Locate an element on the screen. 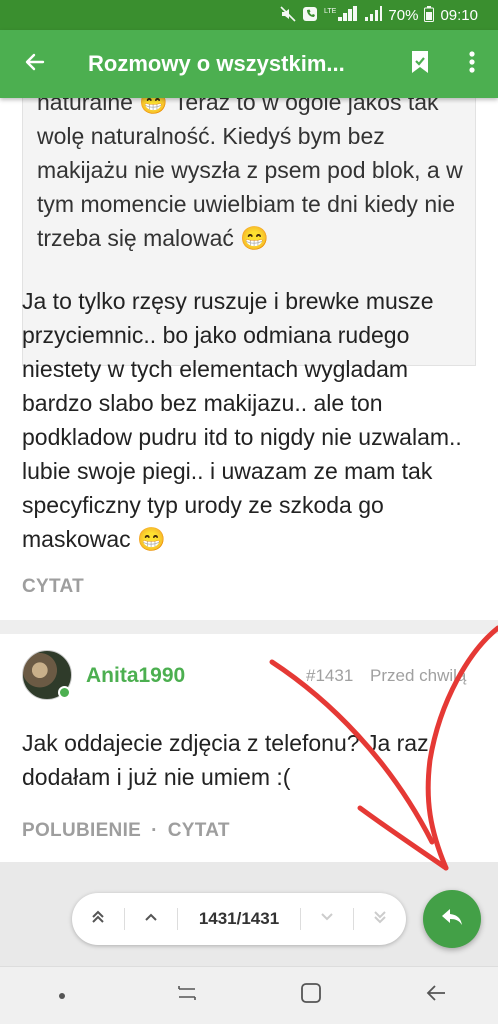  dot-icon is located at coordinates (62, 996).